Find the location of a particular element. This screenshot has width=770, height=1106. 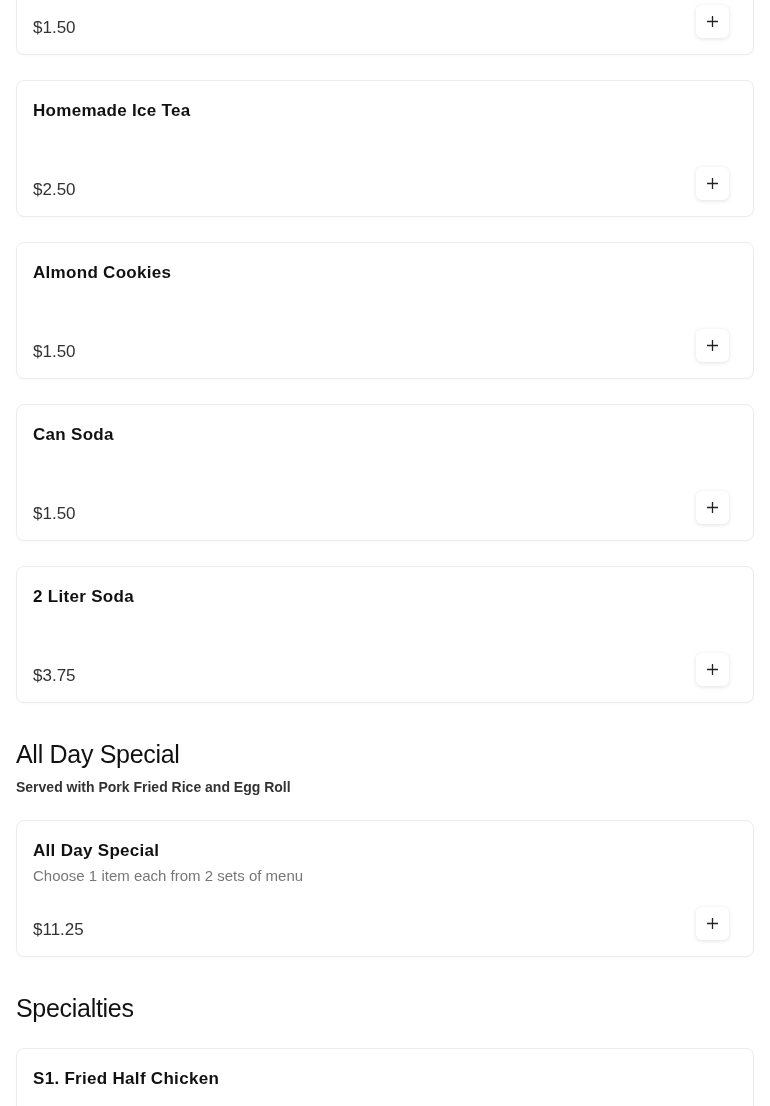

item-name: All Day Special is located at coordinates (97, 851).